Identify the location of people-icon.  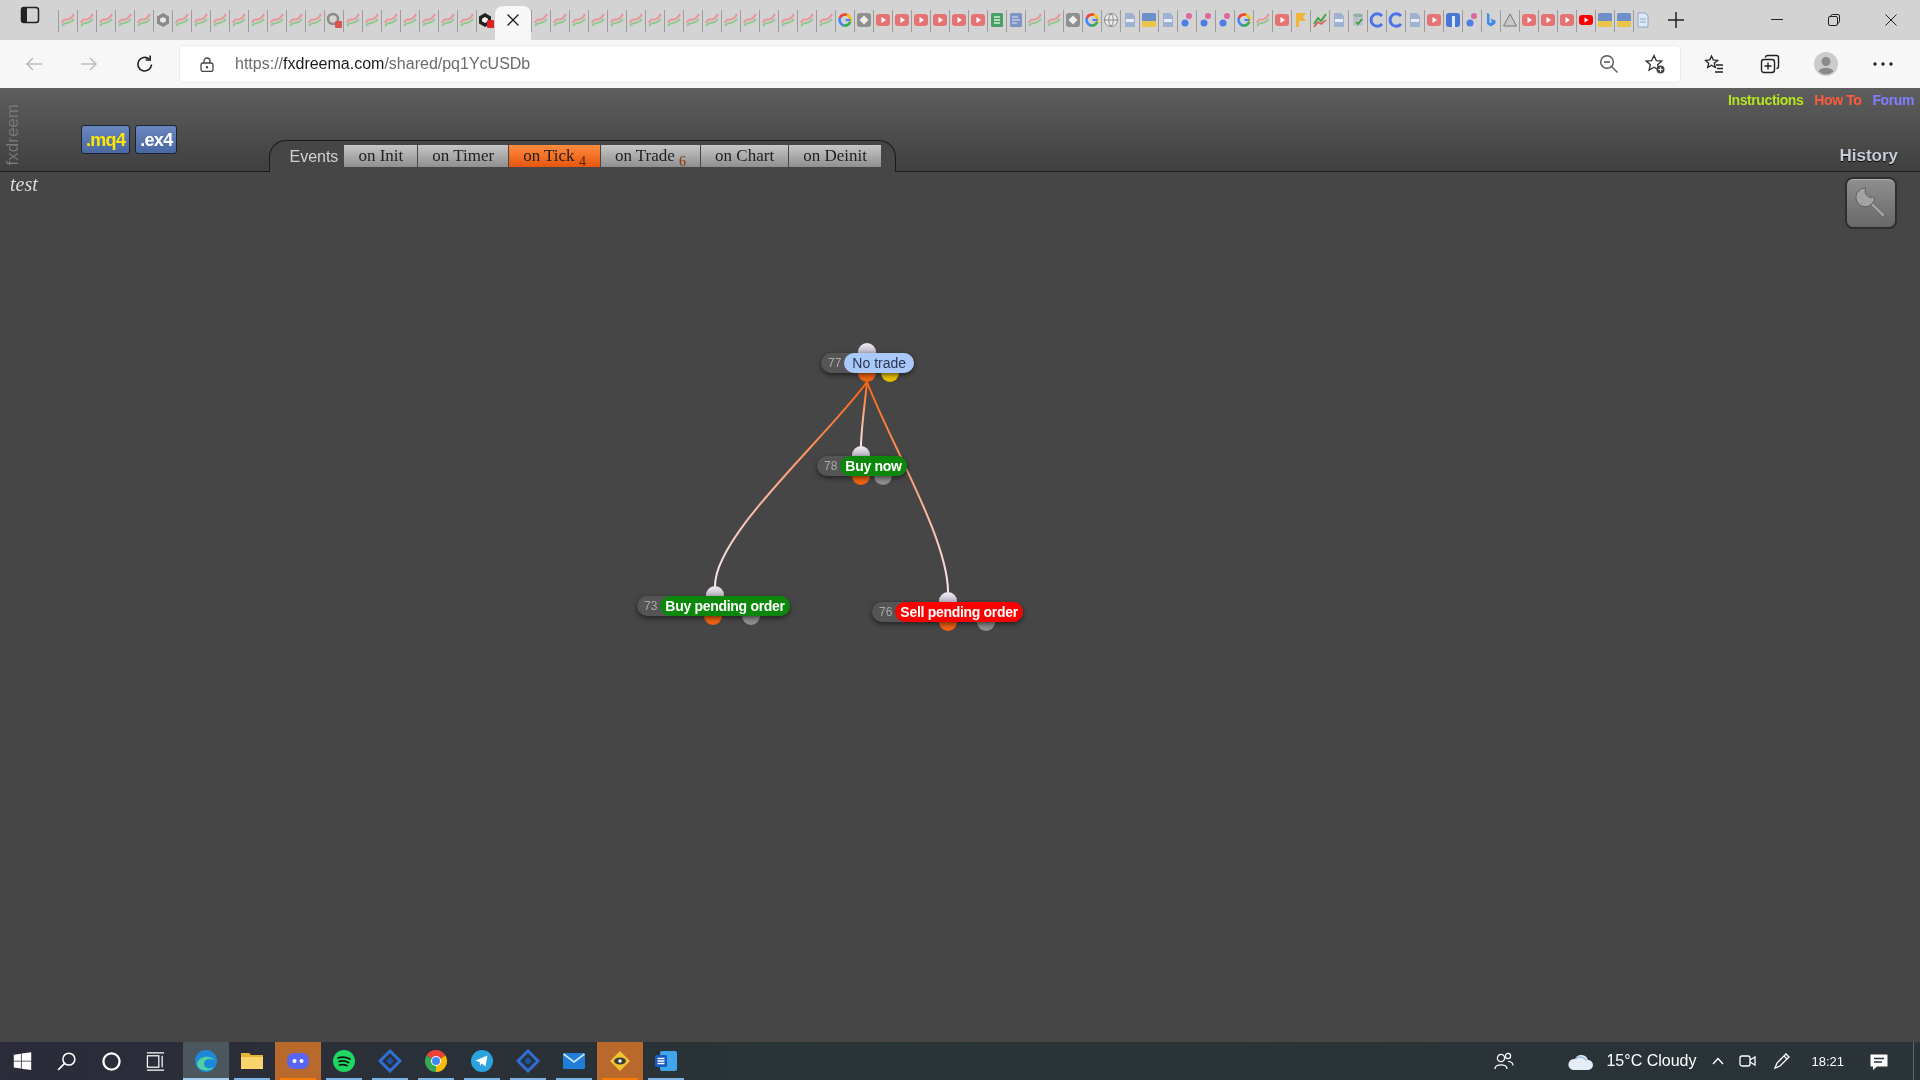
(1504, 1061).